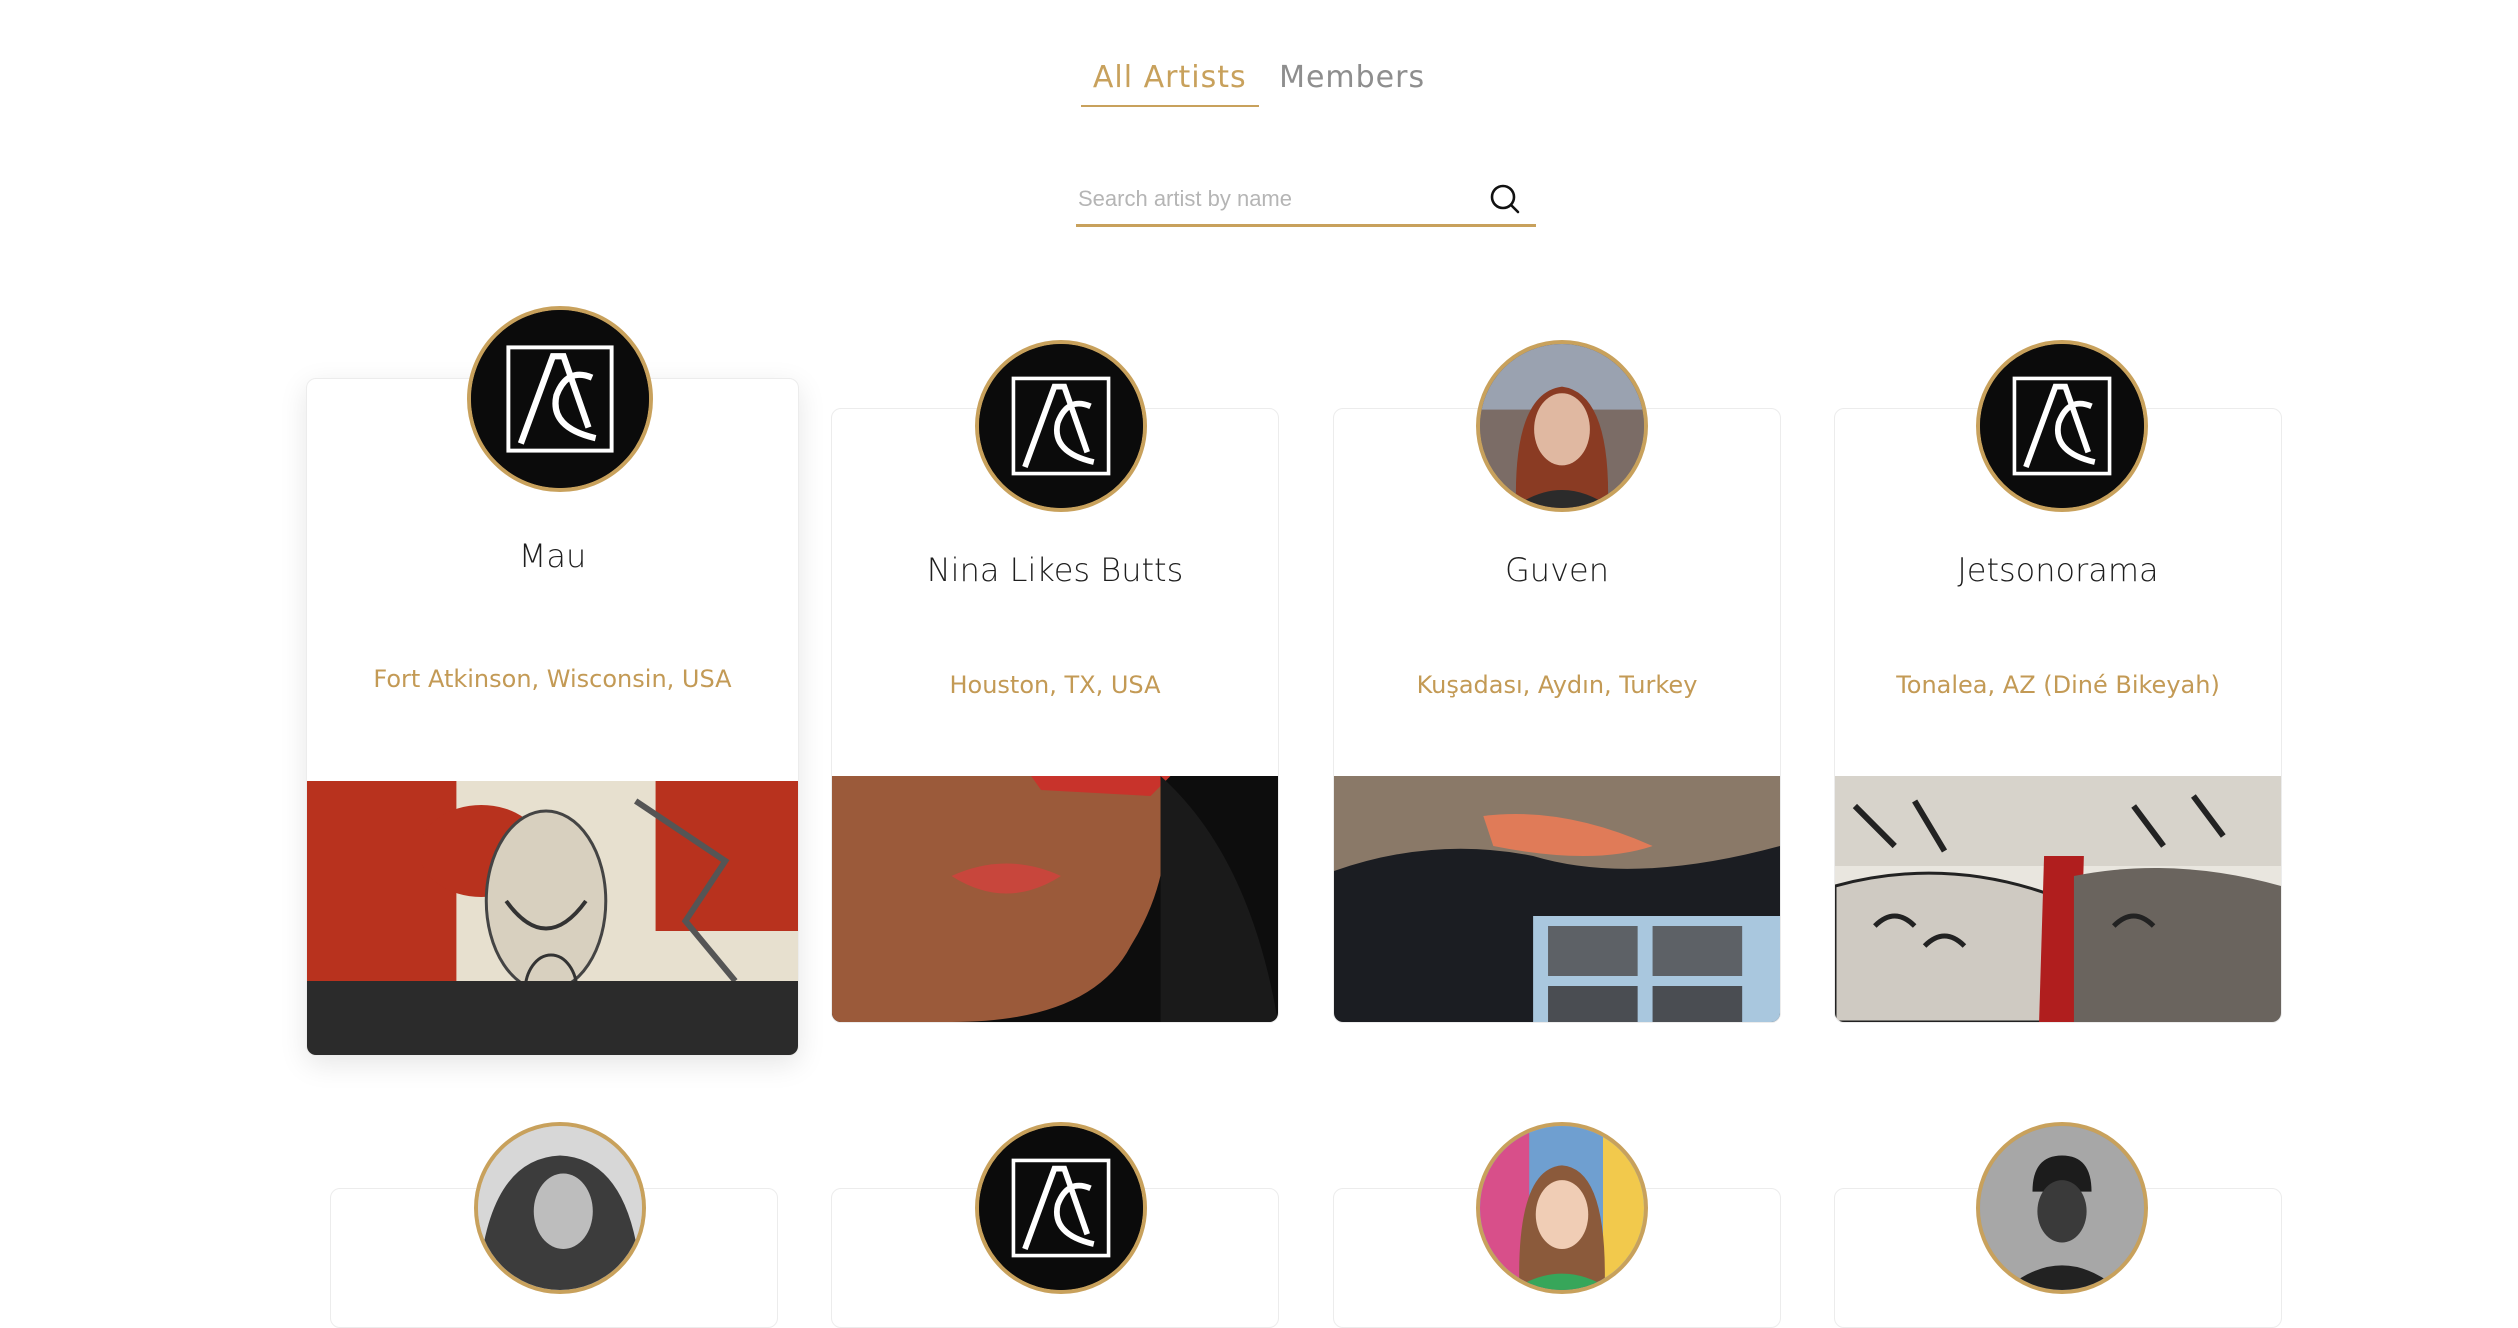 The height and width of the screenshot is (1328, 2518). What do you see at coordinates (1352, 80) in the screenshot?
I see `tab-members: Members` at bounding box center [1352, 80].